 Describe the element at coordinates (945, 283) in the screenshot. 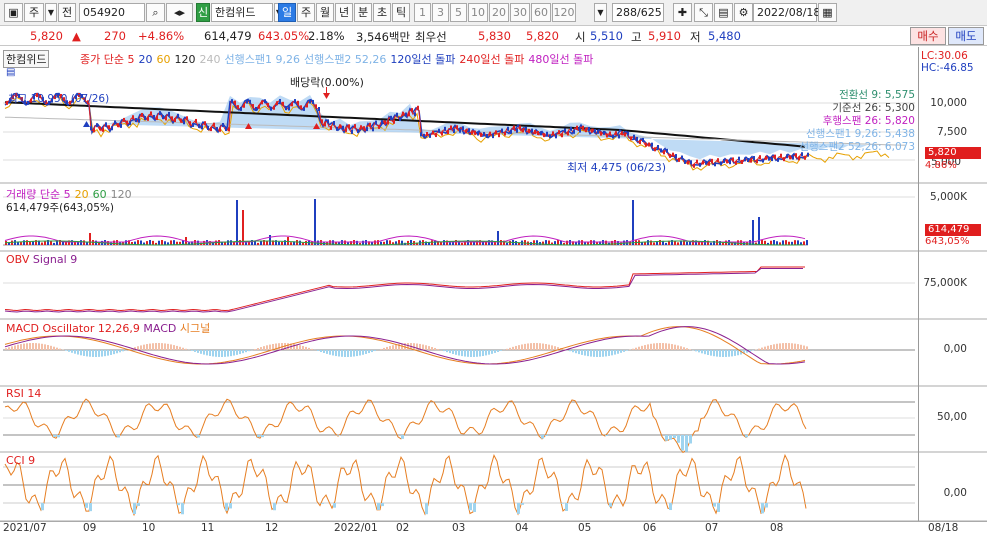

I see `obv-axis: 75,000K` at that location.